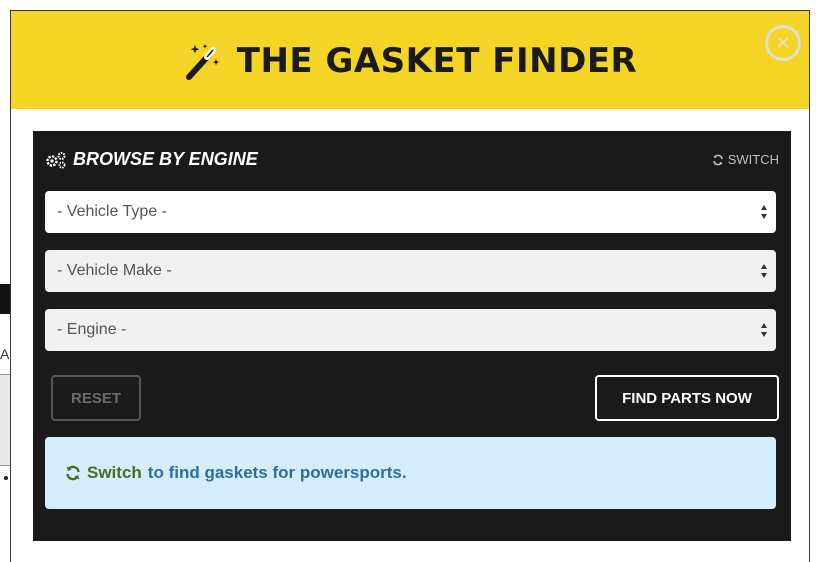 The height and width of the screenshot is (562, 816). I want to click on info-switch-link: Switch, so click(103, 473).